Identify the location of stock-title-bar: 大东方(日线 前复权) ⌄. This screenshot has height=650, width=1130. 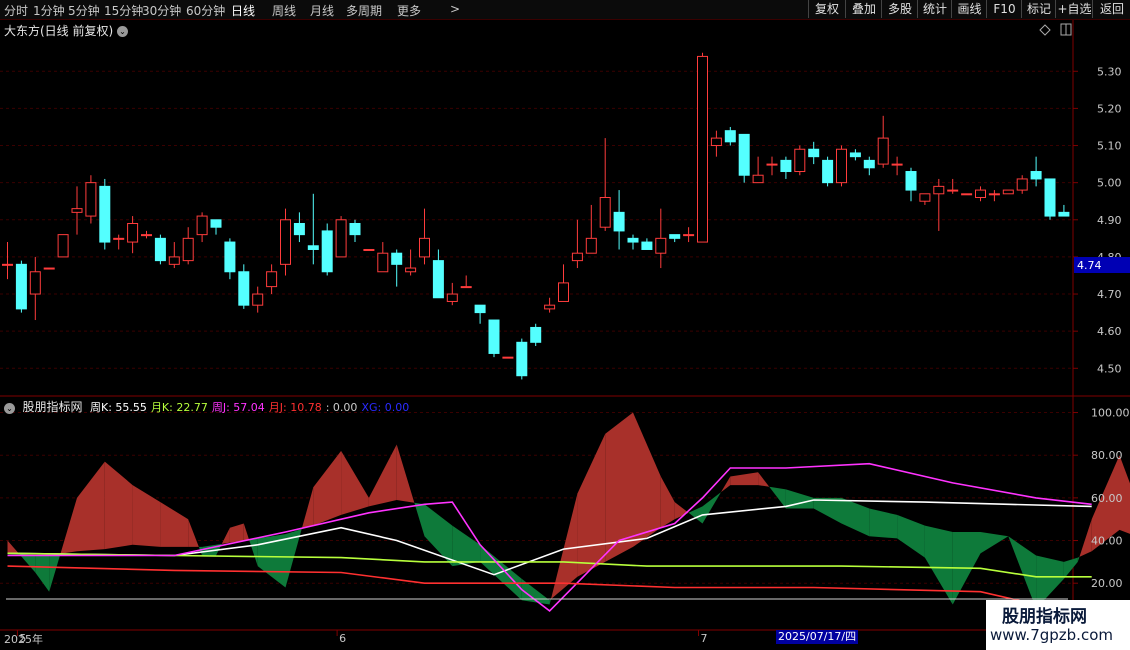
(66, 30).